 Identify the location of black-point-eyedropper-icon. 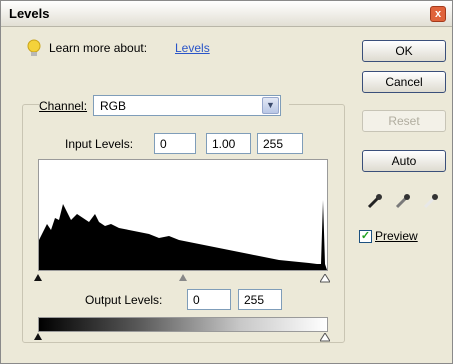
(375, 201).